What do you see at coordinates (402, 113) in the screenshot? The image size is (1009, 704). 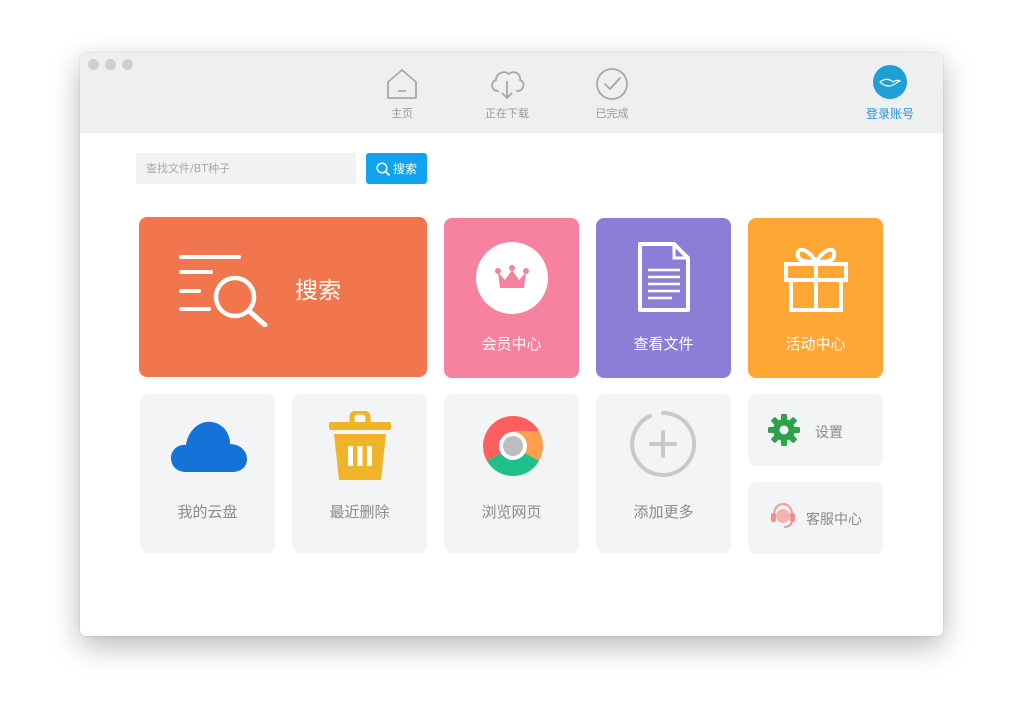 I see `nav-home-label: 主页` at bounding box center [402, 113].